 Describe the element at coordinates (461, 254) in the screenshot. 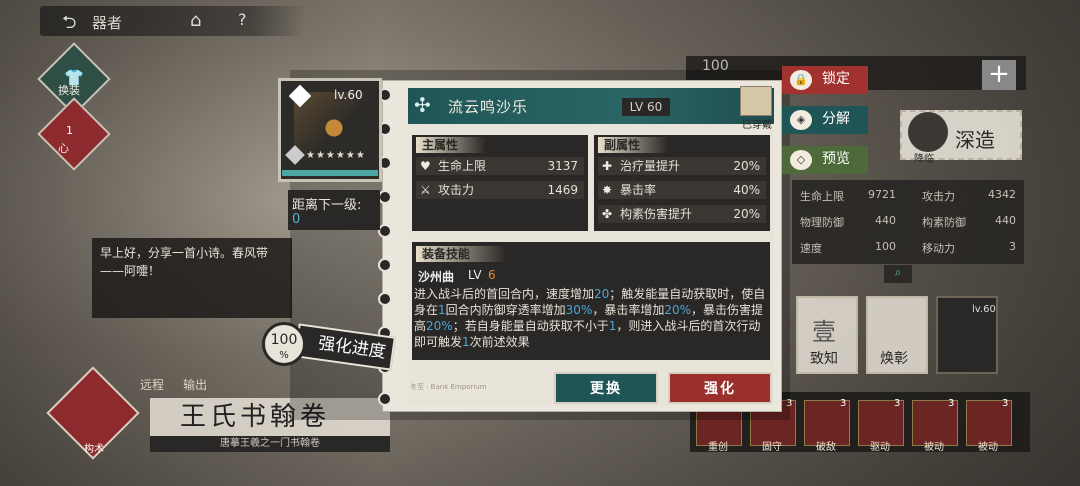

I see `skill-section-title: 装备技能` at that location.